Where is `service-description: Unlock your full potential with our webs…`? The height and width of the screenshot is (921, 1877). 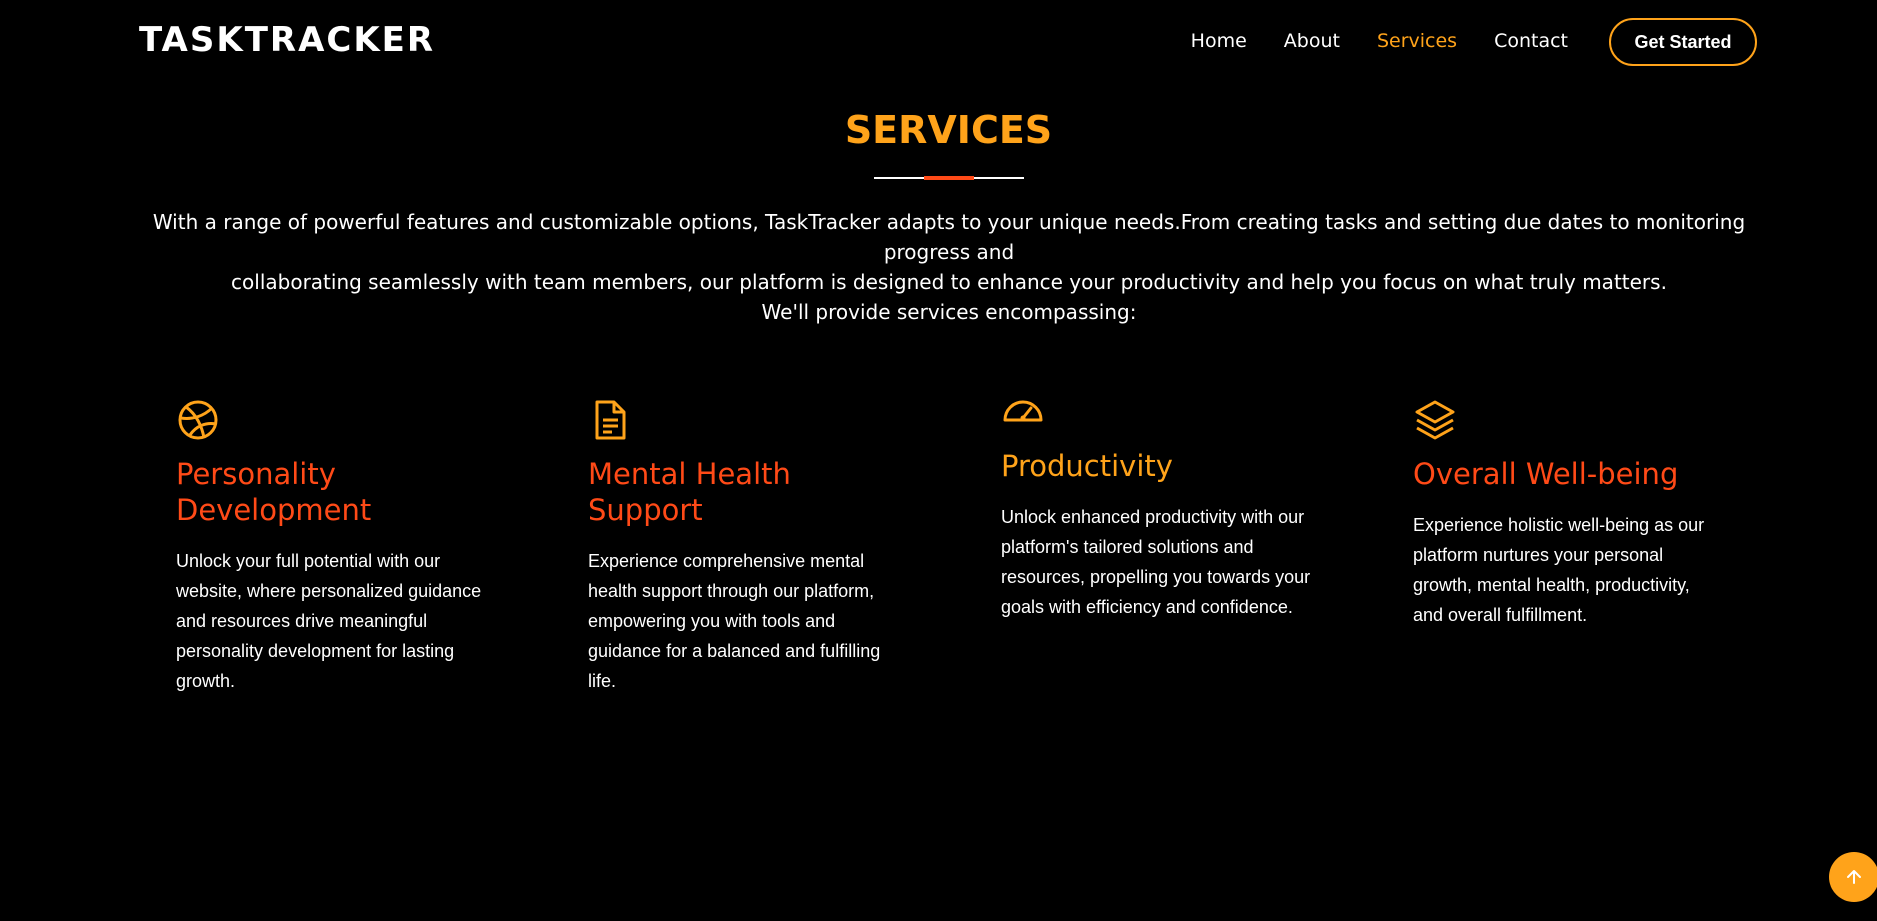
service-description: Unlock your full potential with our webs… is located at coordinates (329, 621).